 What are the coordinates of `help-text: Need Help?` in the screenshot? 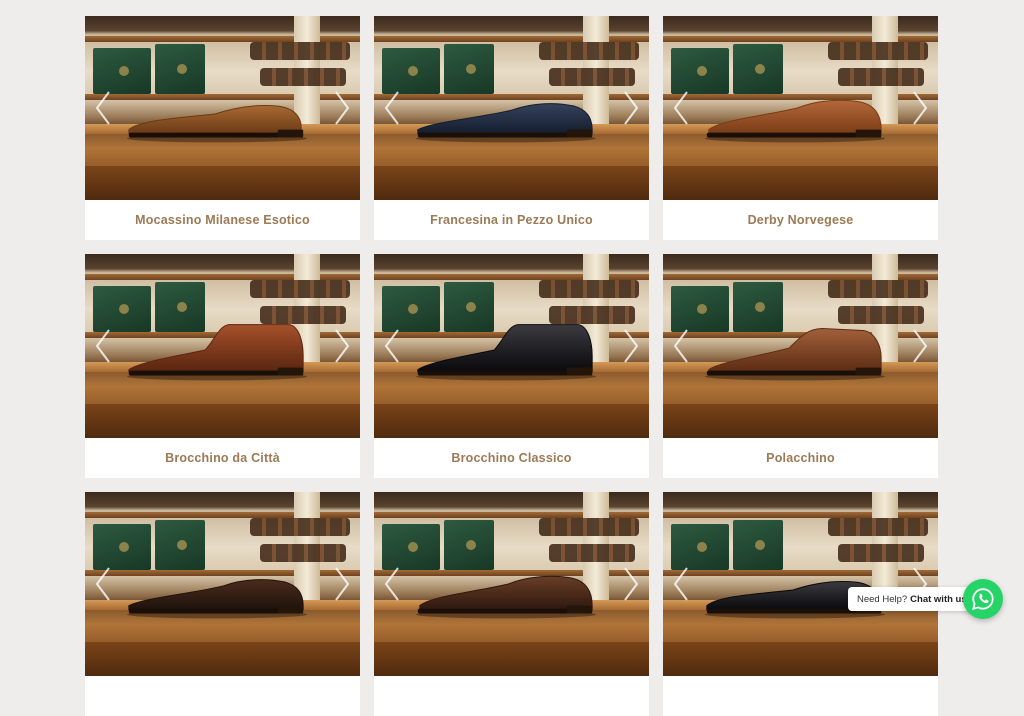 It's located at (882, 599).